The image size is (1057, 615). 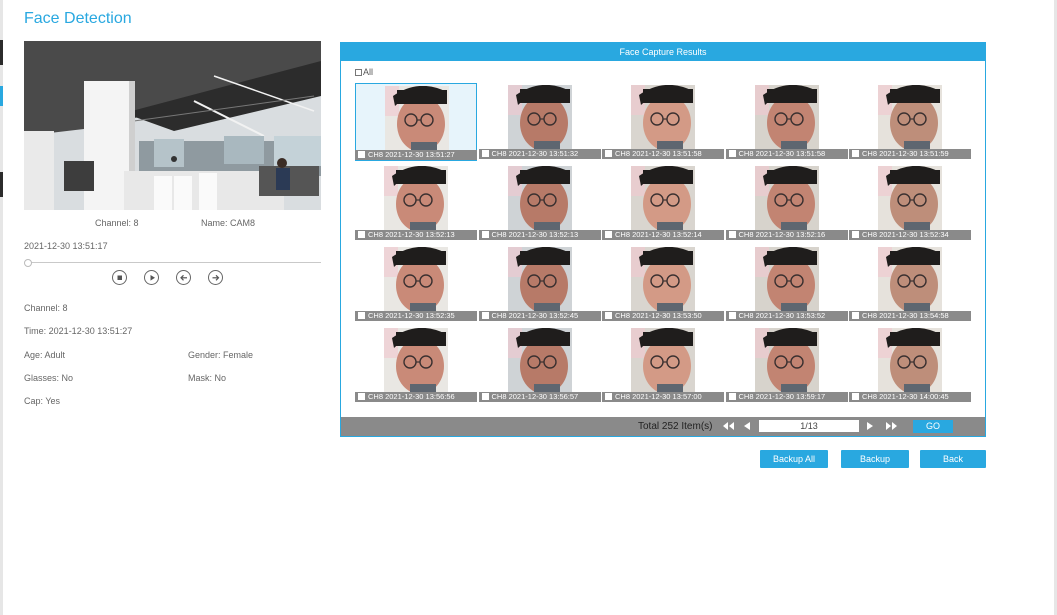 I want to click on thumbnail-caption: CH8 2021-12-30 13:51:27, so click(x=416, y=155).